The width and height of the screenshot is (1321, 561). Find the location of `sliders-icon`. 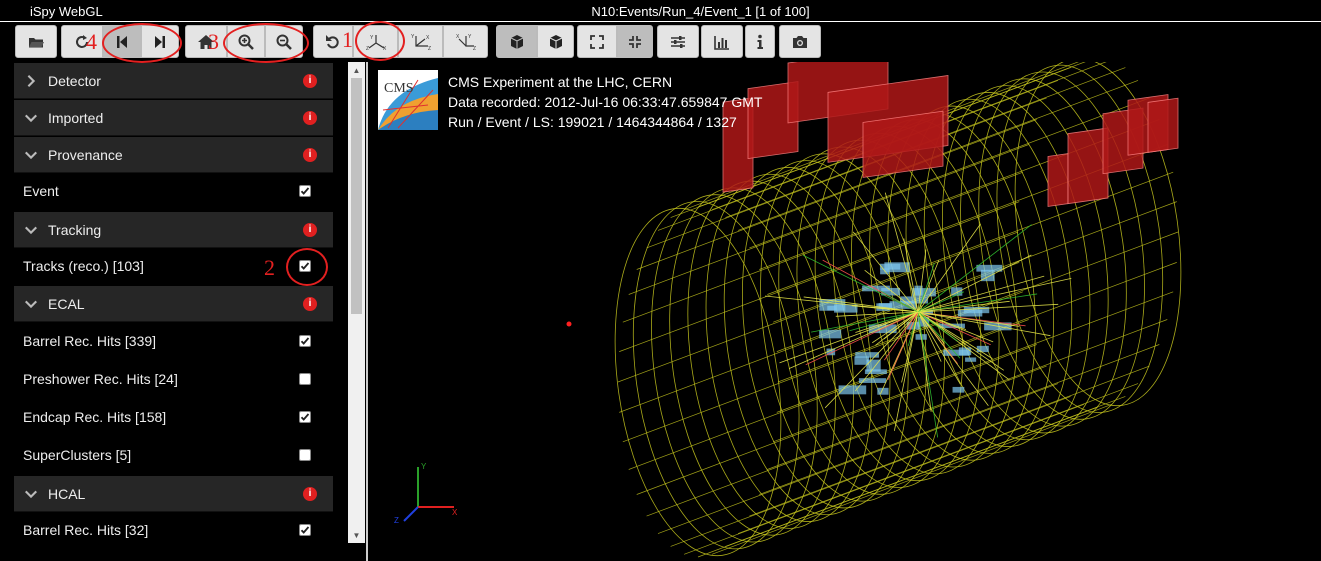

sliders-icon is located at coordinates (678, 42).